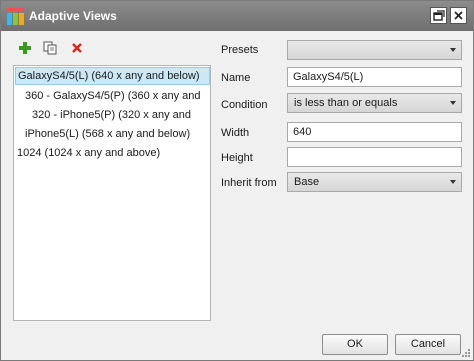 The height and width of the screenshot is (361, 474). Describe the element at coordinates (374, 182) in the screenshot. I see `inherit-select: Base` at that location.